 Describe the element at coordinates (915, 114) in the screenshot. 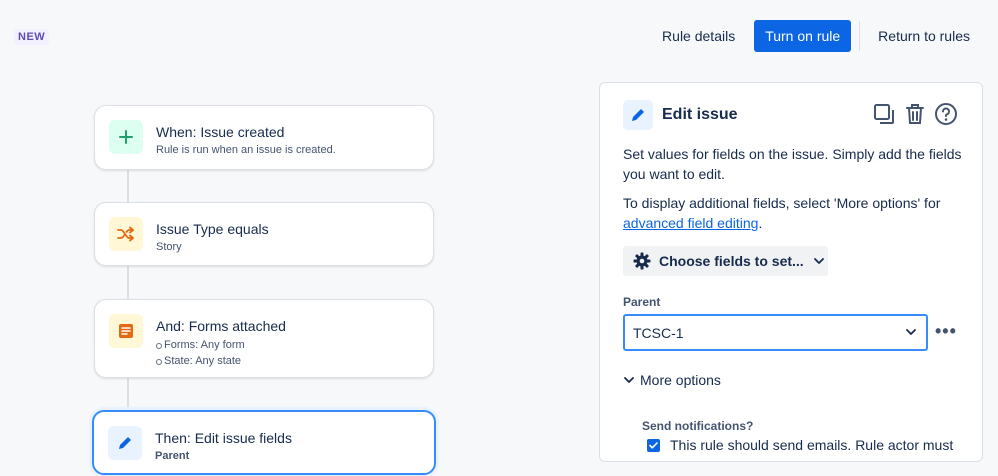

I see `trash-icon` at that location.